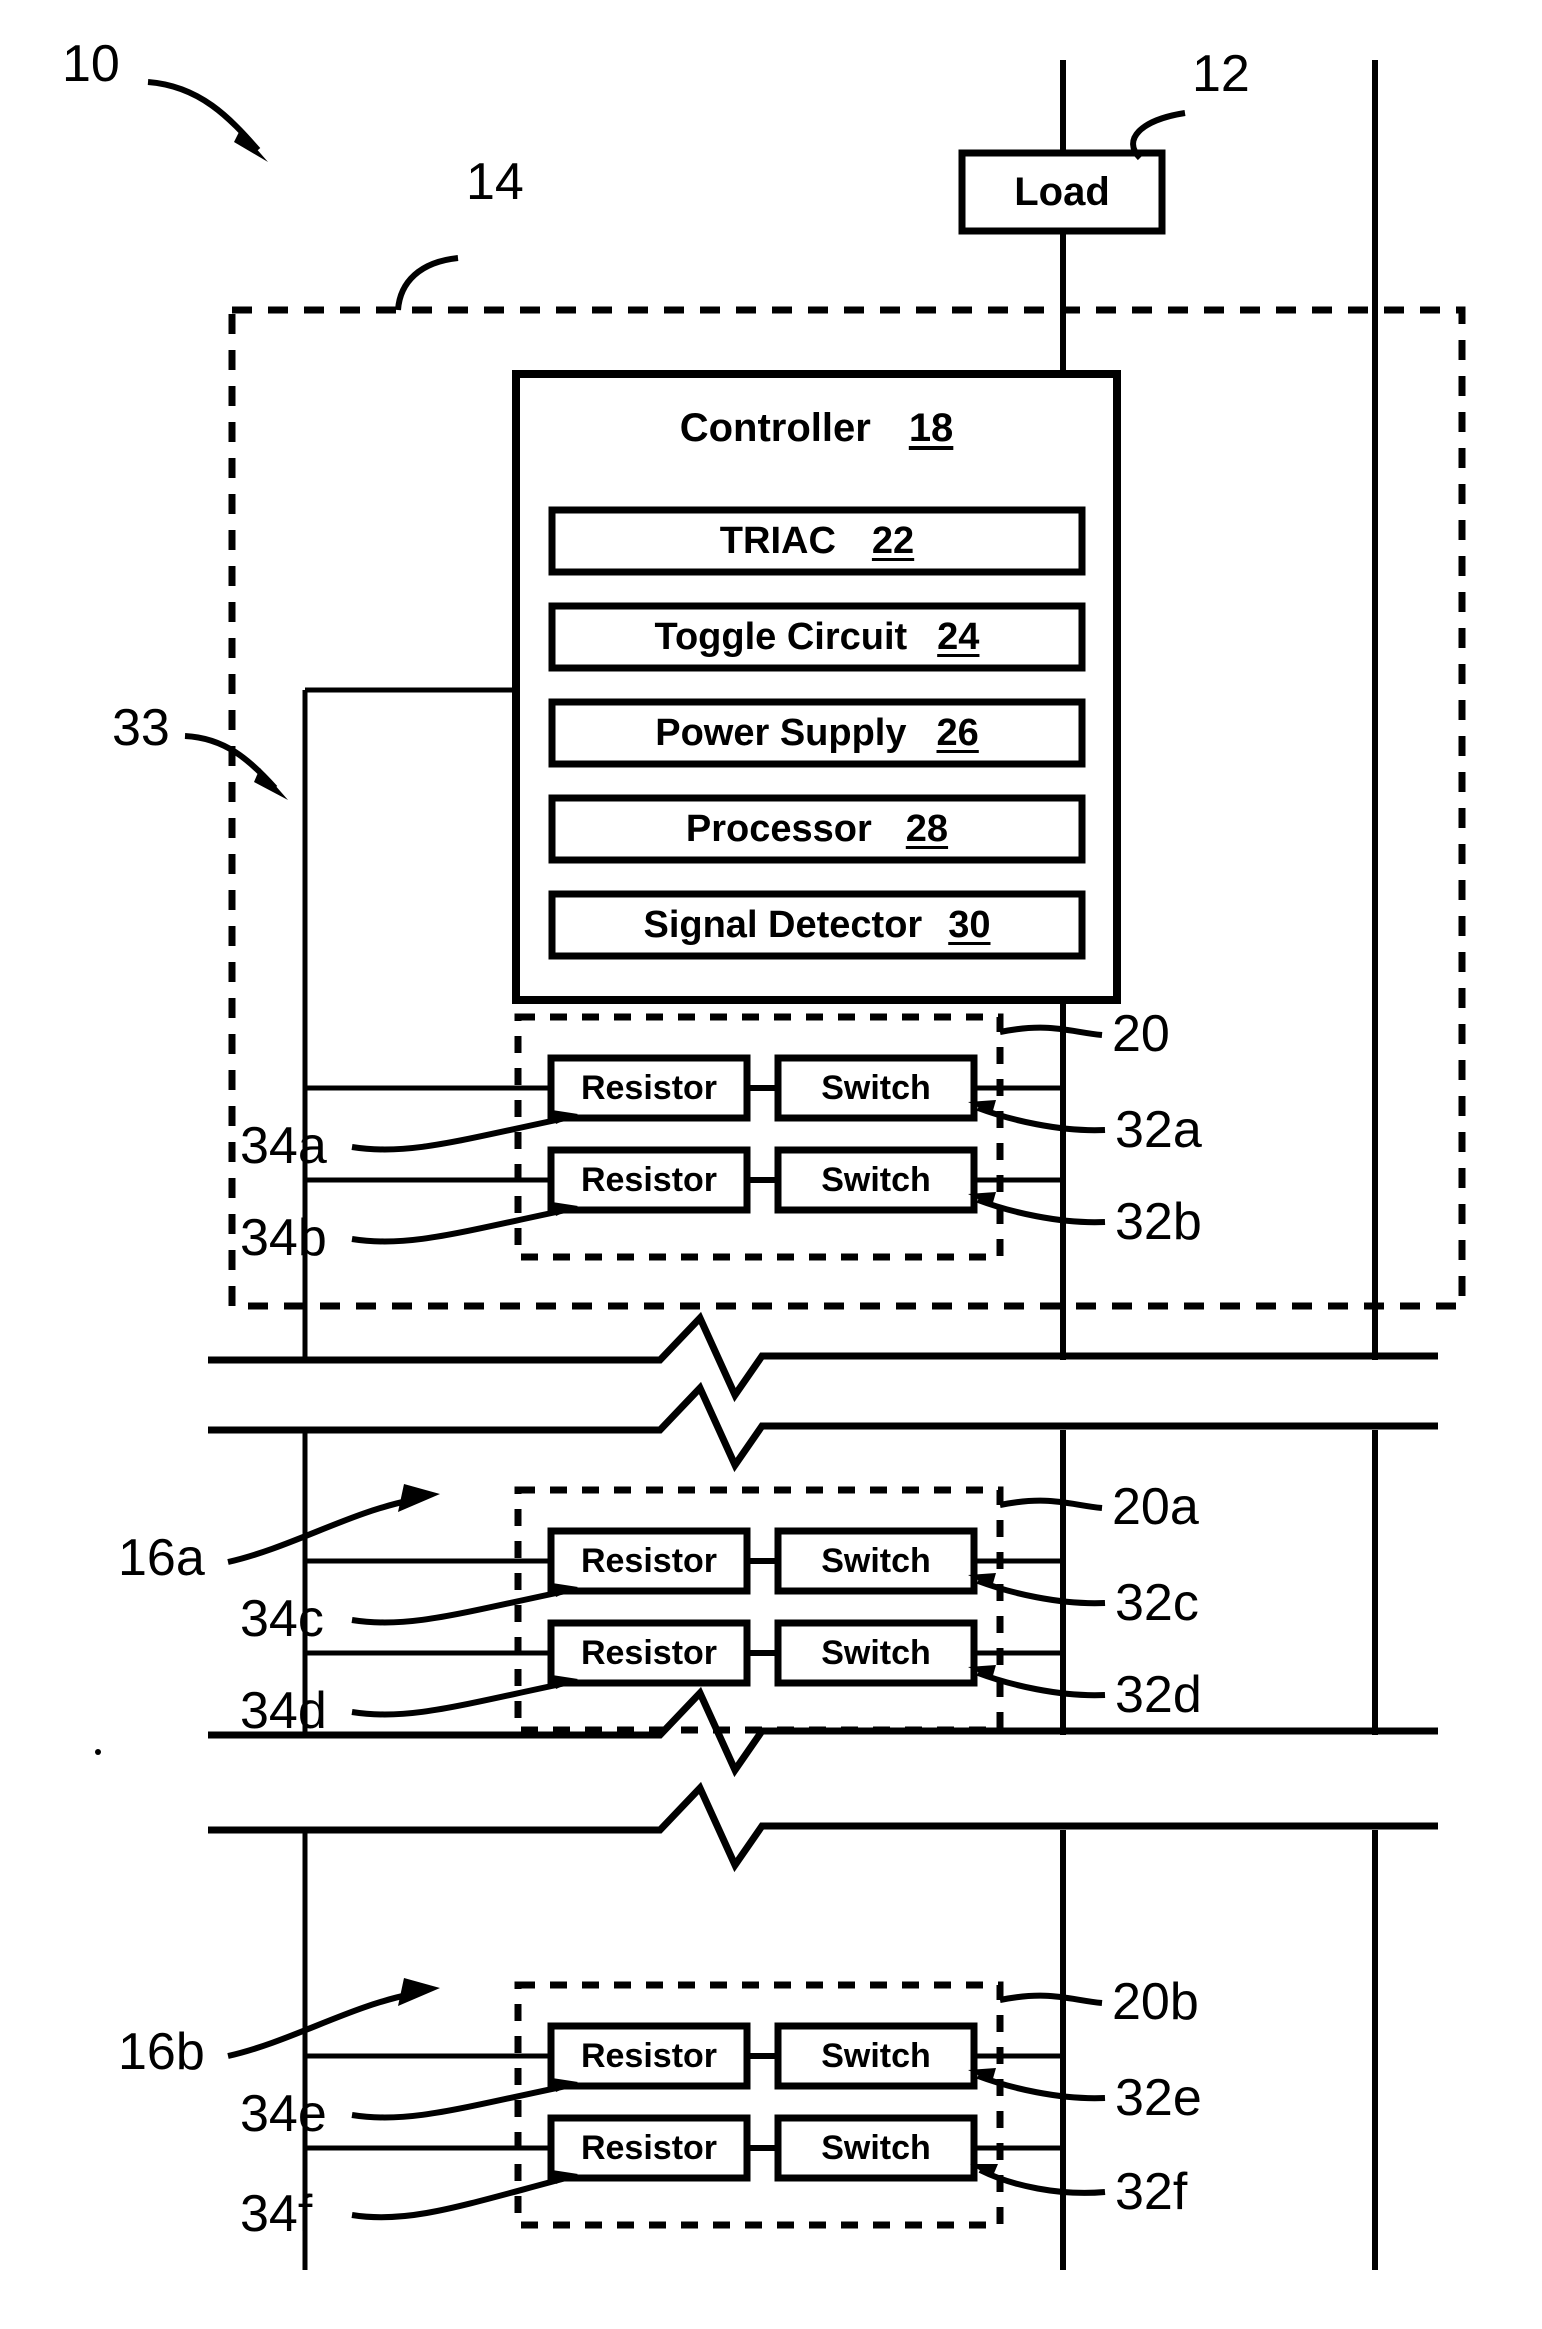 The height and width of the screenshot is (2329, 1542). I want to click on group-20a-rowA-resistor-label: Resistor, so click(649, 1560).